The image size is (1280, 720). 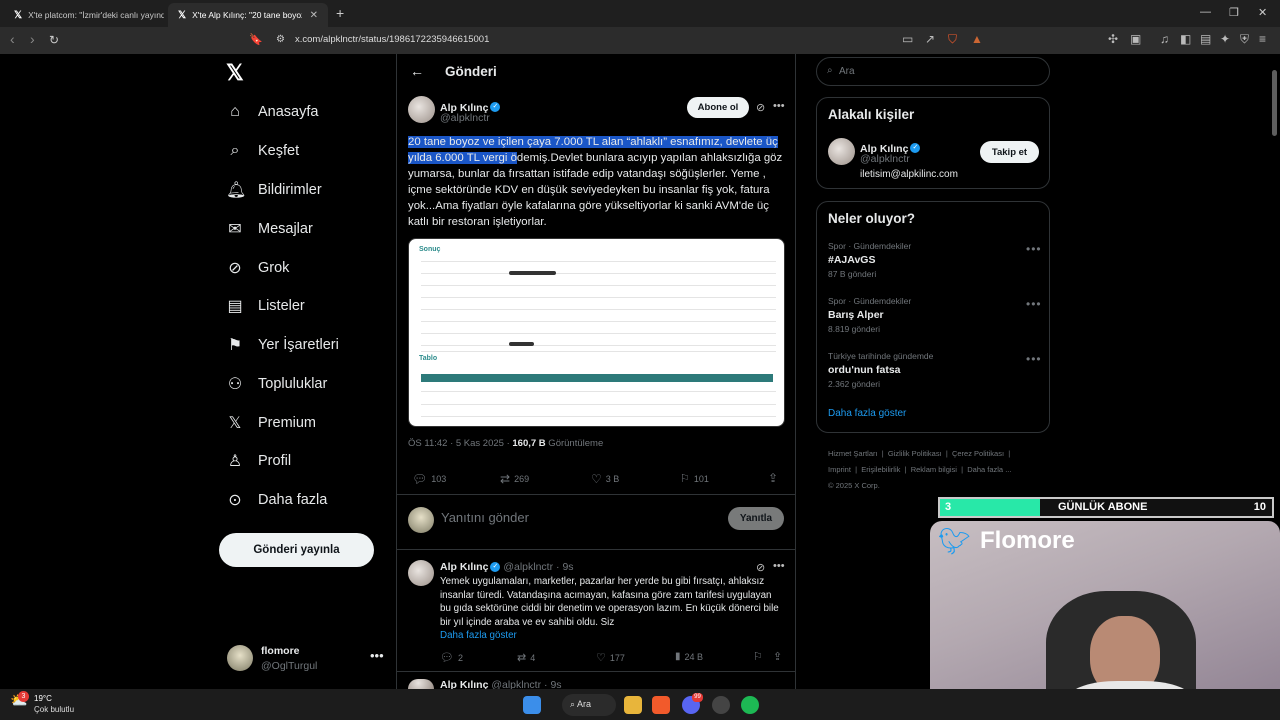 I want to click on sidebar-item-messages: ✉ Mesajlar, so click(x=269, y=229).